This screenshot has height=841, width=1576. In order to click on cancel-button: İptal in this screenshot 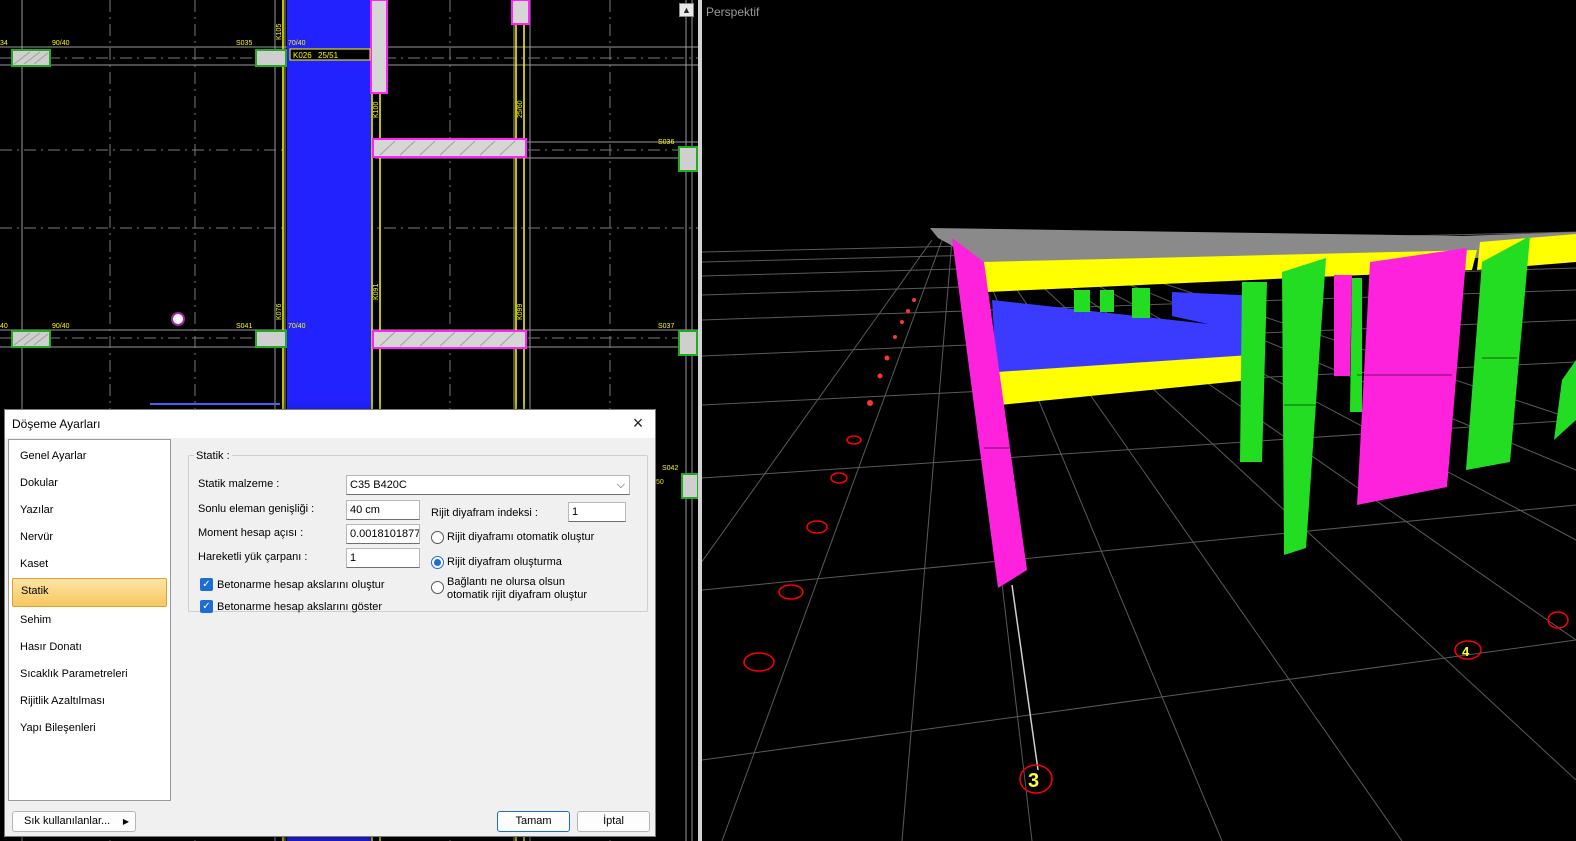, I will do `click(613, 821)`.